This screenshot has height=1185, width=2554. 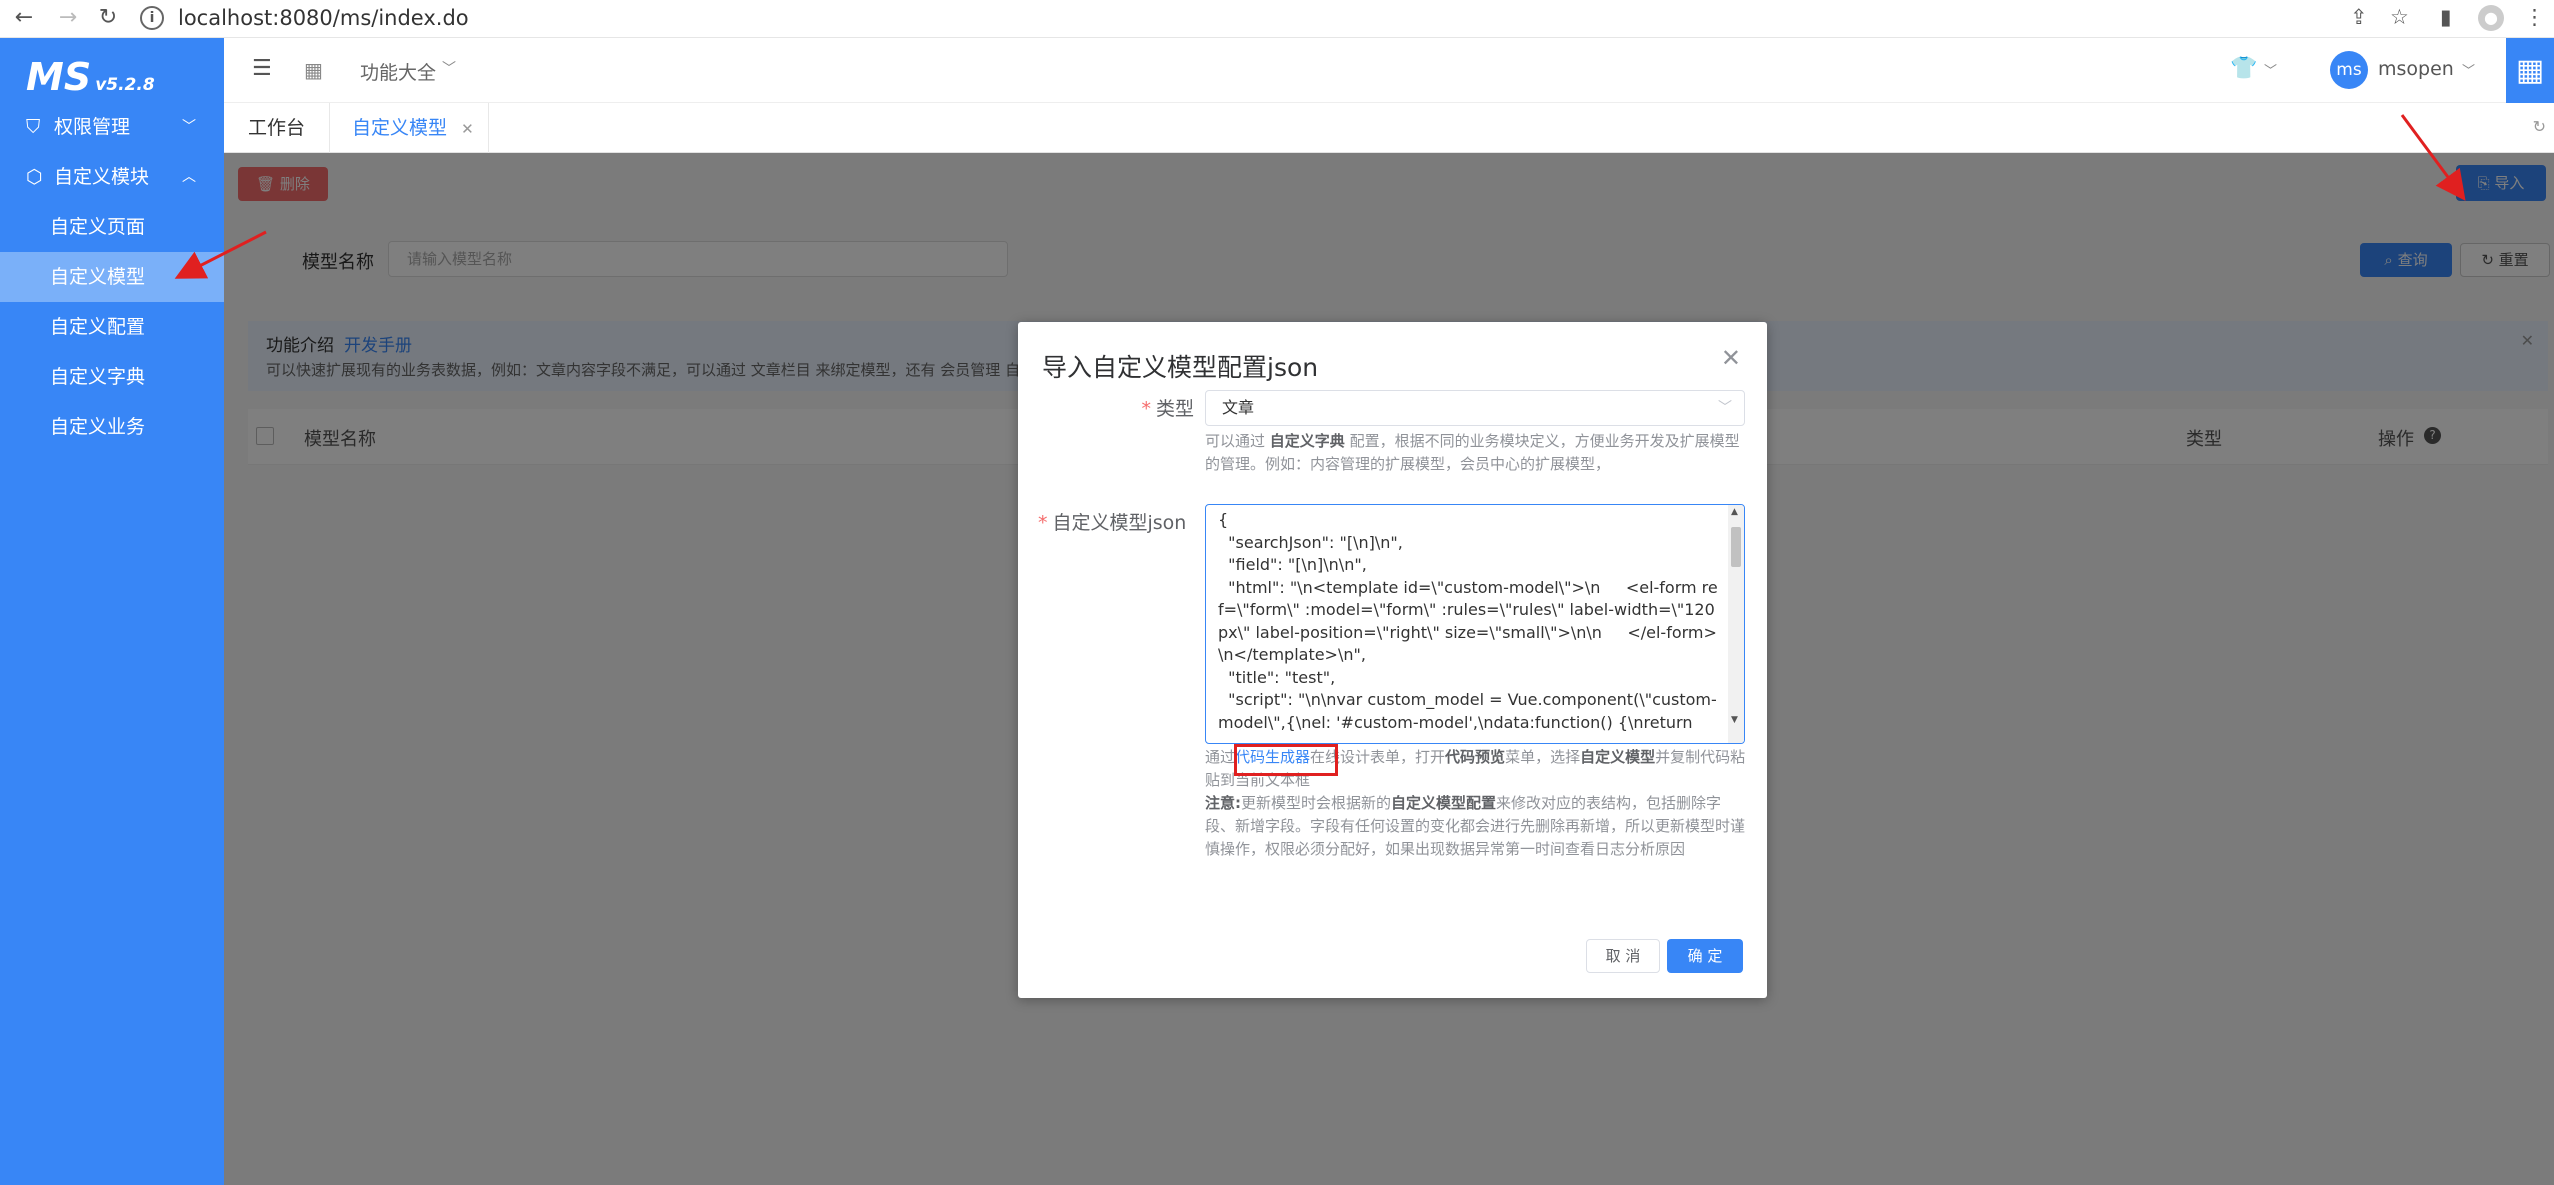 What do you see at coordinates (220, 254) in the screenshot?
I see `arrow-to-sidebar` at bounding box center [220, 254].